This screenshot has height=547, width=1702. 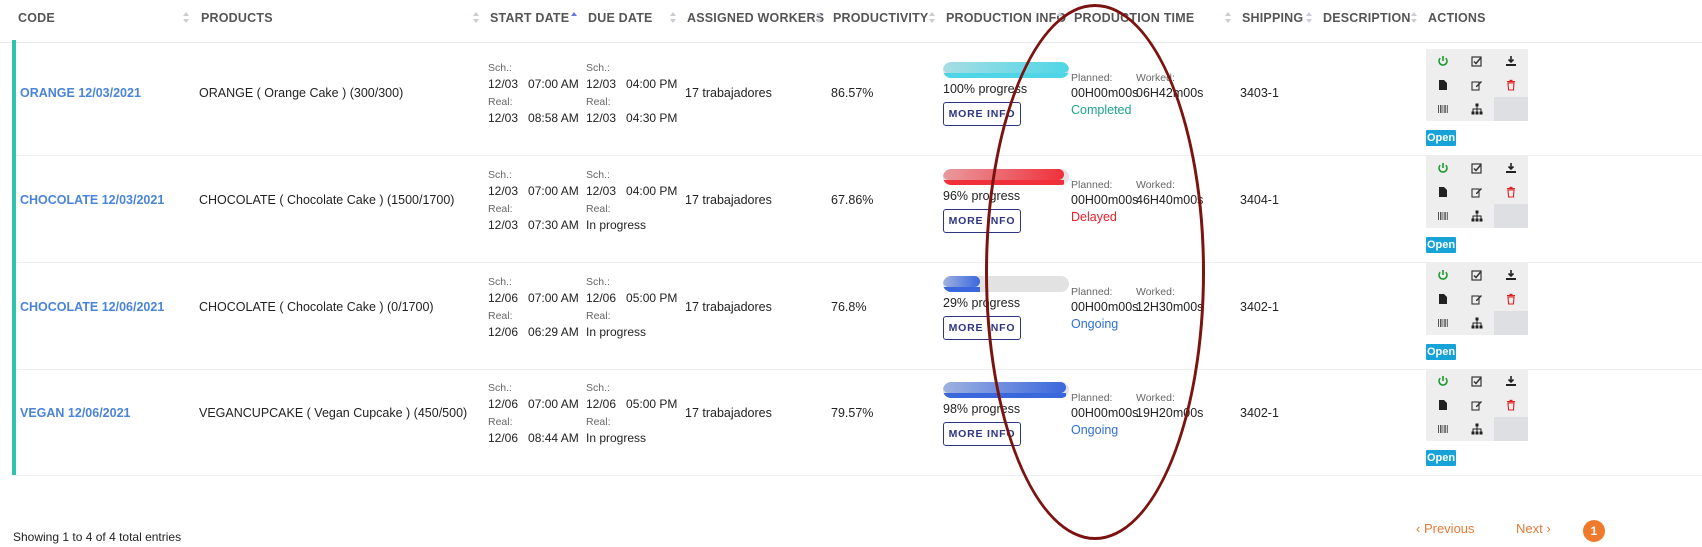 I want to click on scheduled-start: 12/06 07:00 AM, so click(x=533, y=298).